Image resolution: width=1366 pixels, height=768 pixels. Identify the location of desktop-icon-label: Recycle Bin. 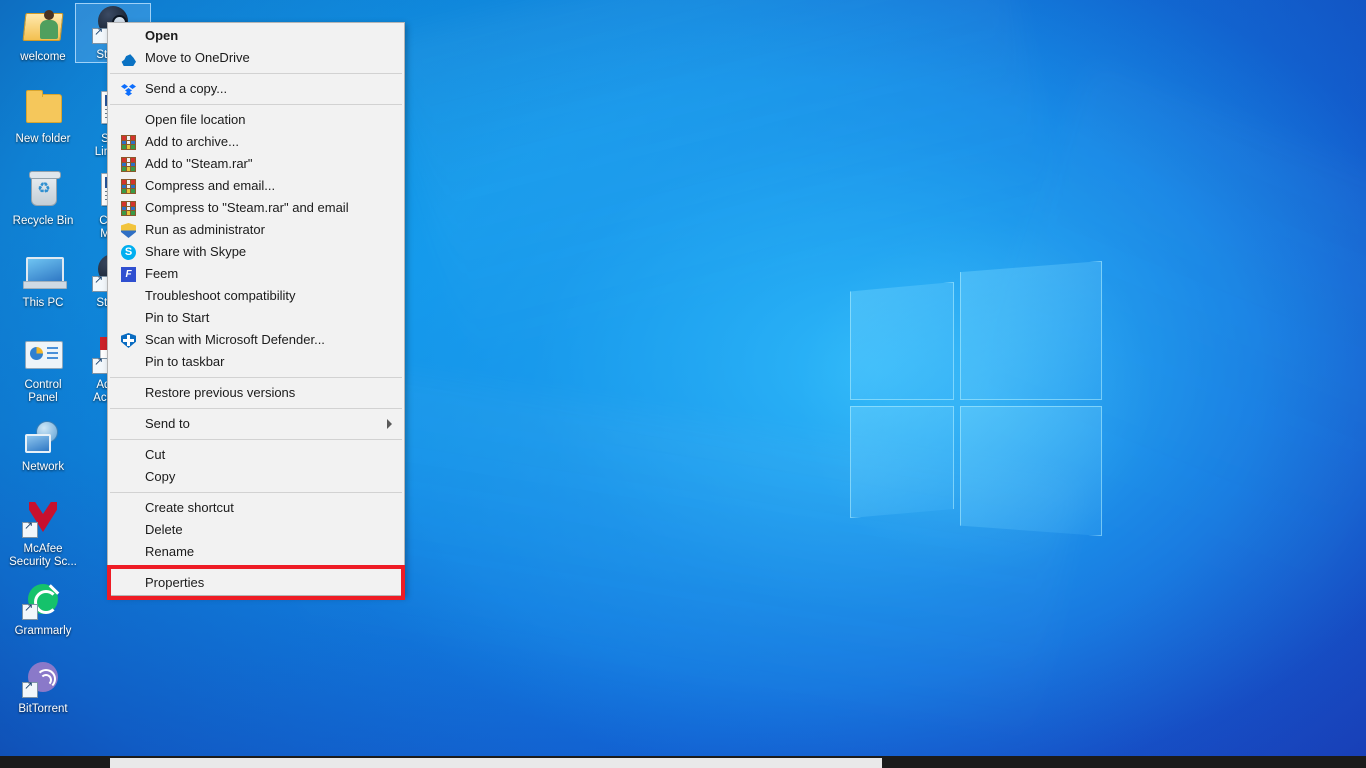
(43, 221).